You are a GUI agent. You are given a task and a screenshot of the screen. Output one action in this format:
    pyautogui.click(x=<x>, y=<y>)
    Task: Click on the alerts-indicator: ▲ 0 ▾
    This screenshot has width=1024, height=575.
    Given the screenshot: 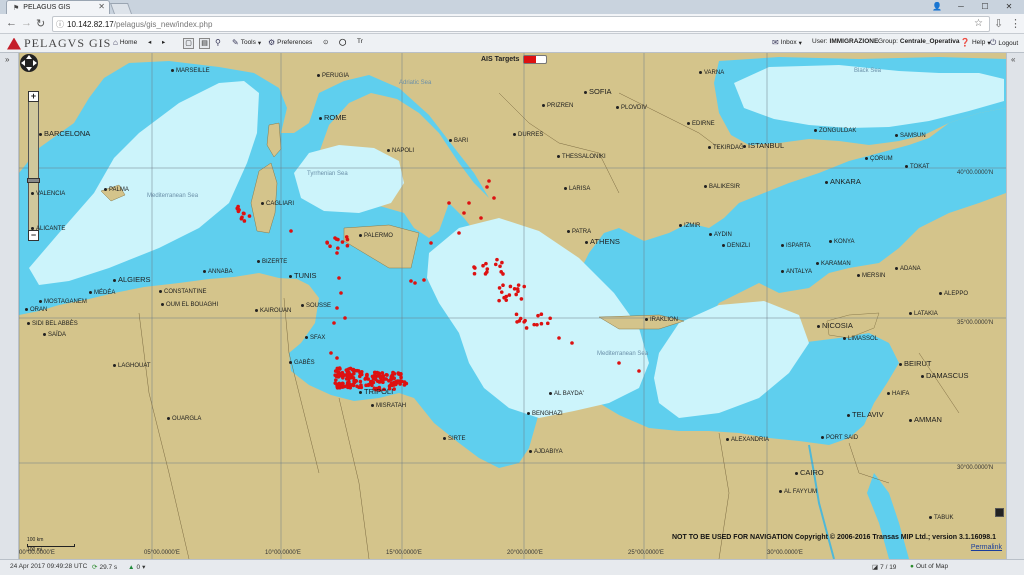 What is the action you would take?
    pyautogui.click(x=136, y=567)
    